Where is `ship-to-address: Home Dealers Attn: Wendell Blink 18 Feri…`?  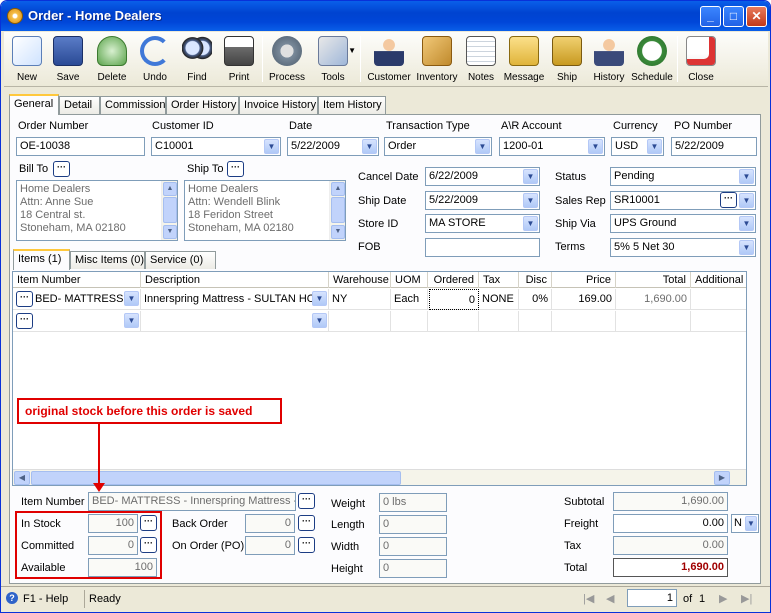 ship-to-address: Home Dealers Attn: Wendell Blink 18 Feri… is located at coordinates (265, 210).